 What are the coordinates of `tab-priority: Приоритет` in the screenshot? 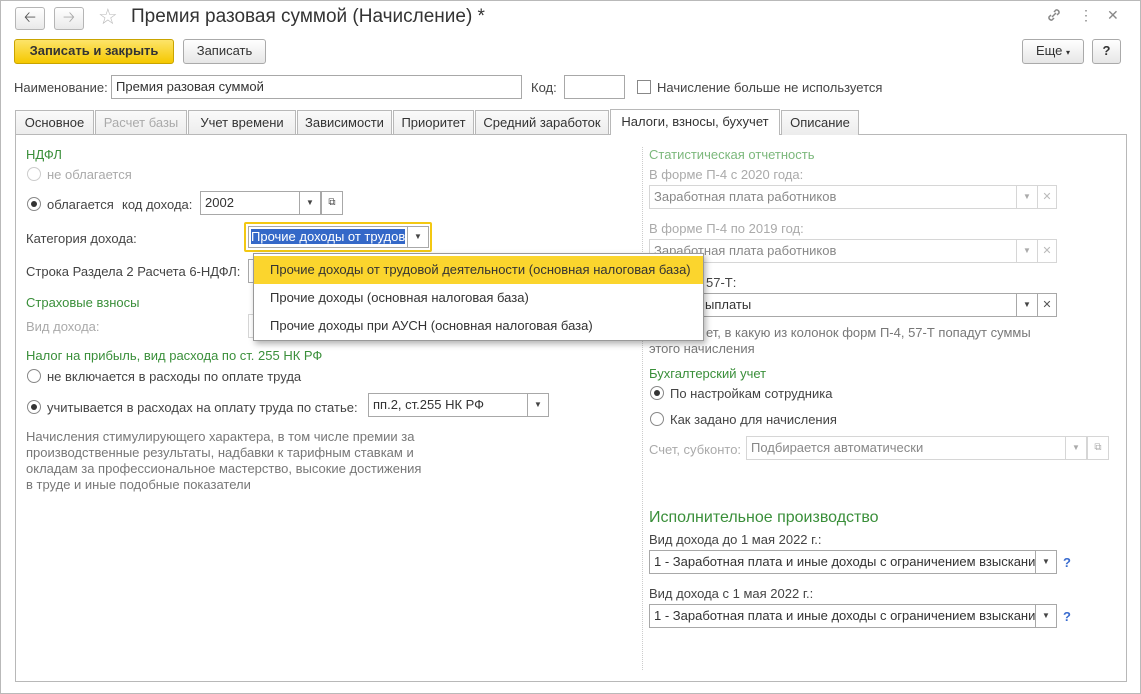 It's located at (433, 122).